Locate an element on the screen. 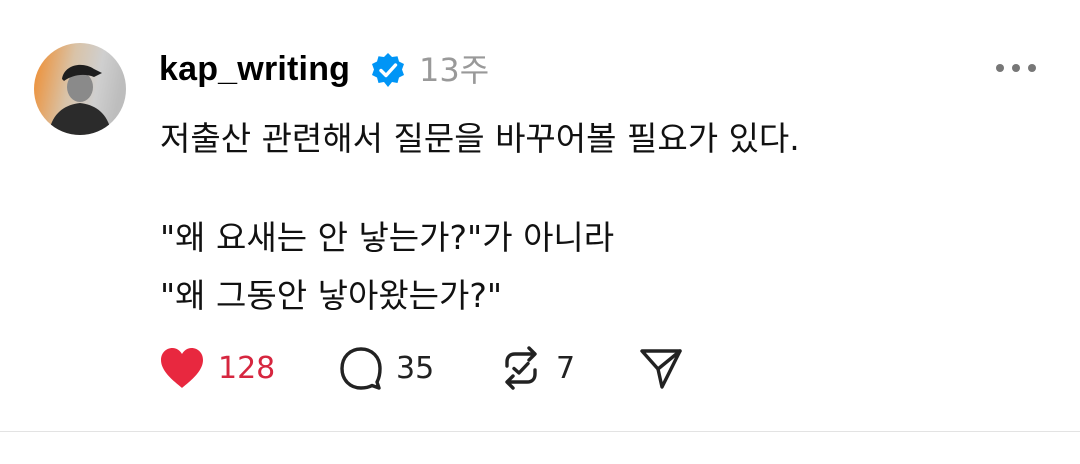 This screenshot has width=1080, height=464. like-button: 128 is located at coordinates (216, 368).